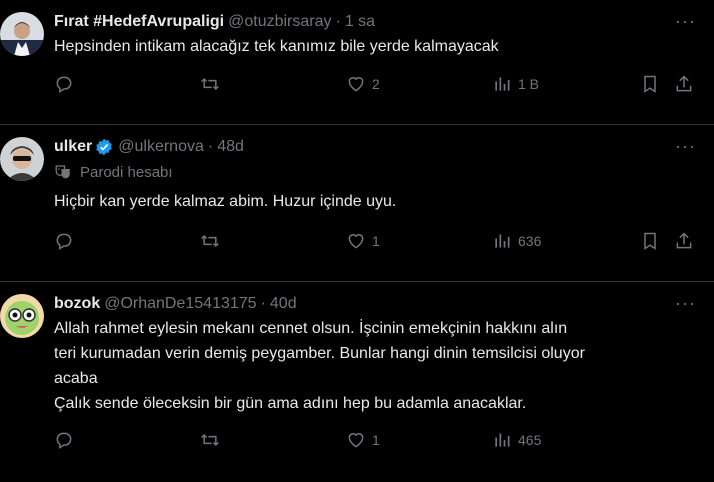 This screenshot has width=714, height=482. I want to click on tweet-text-line: acaba, so click(76, 378).